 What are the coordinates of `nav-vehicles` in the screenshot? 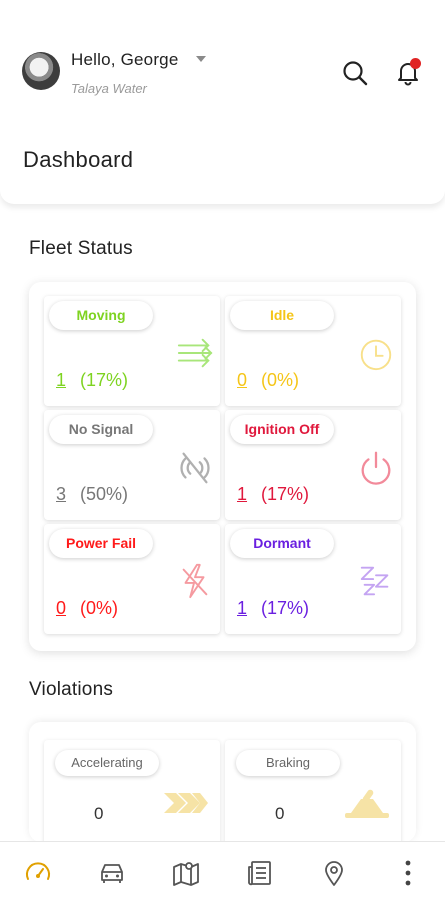 It's located at (112, 873).